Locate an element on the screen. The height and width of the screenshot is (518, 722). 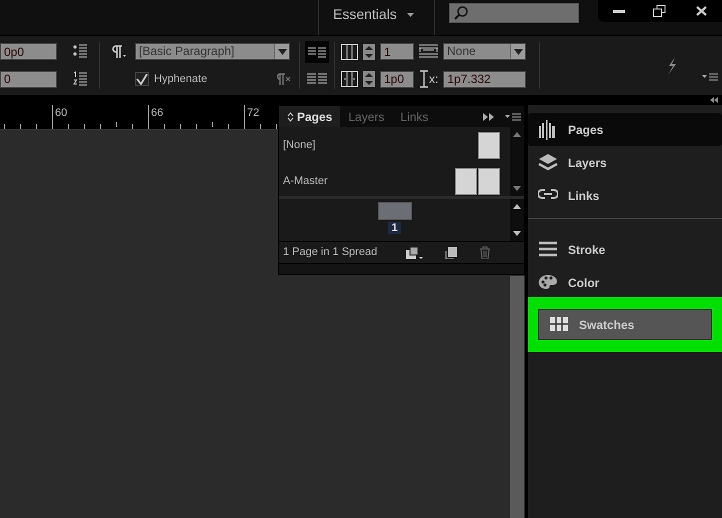
gutter-icon is located at coordinates (349, 79).